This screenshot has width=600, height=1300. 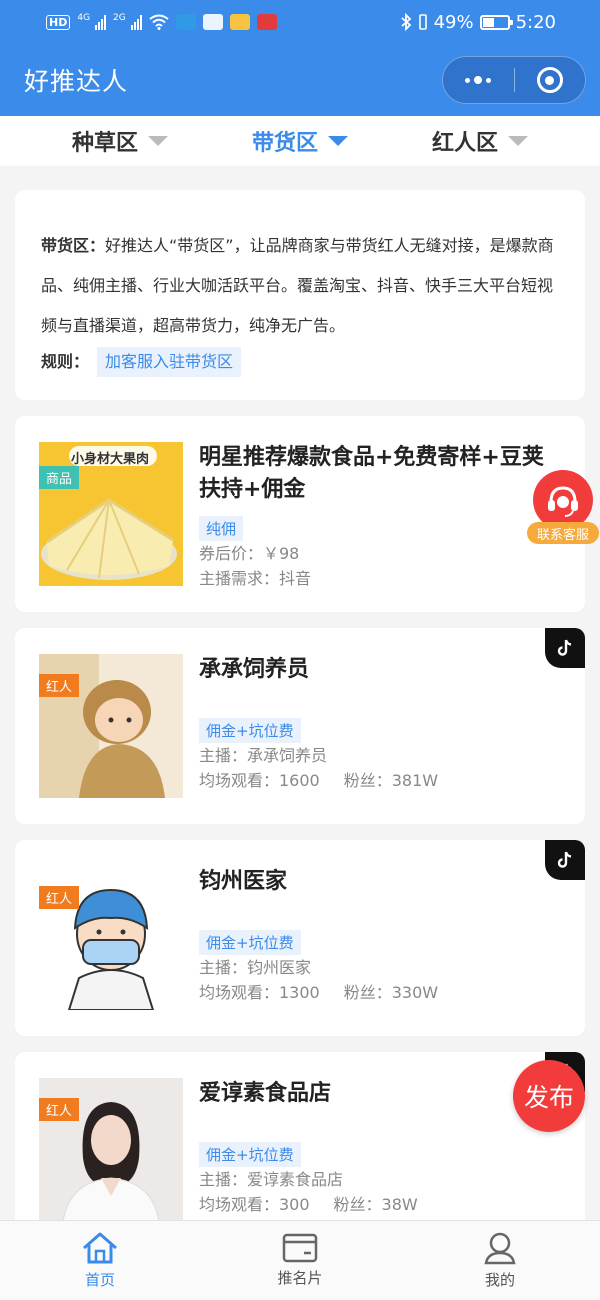 What do you see at coordinates (255, 578) in the screenshot?
I see `anchor-requirement: 主播需求：抖音` at bounding box center [255, 578].